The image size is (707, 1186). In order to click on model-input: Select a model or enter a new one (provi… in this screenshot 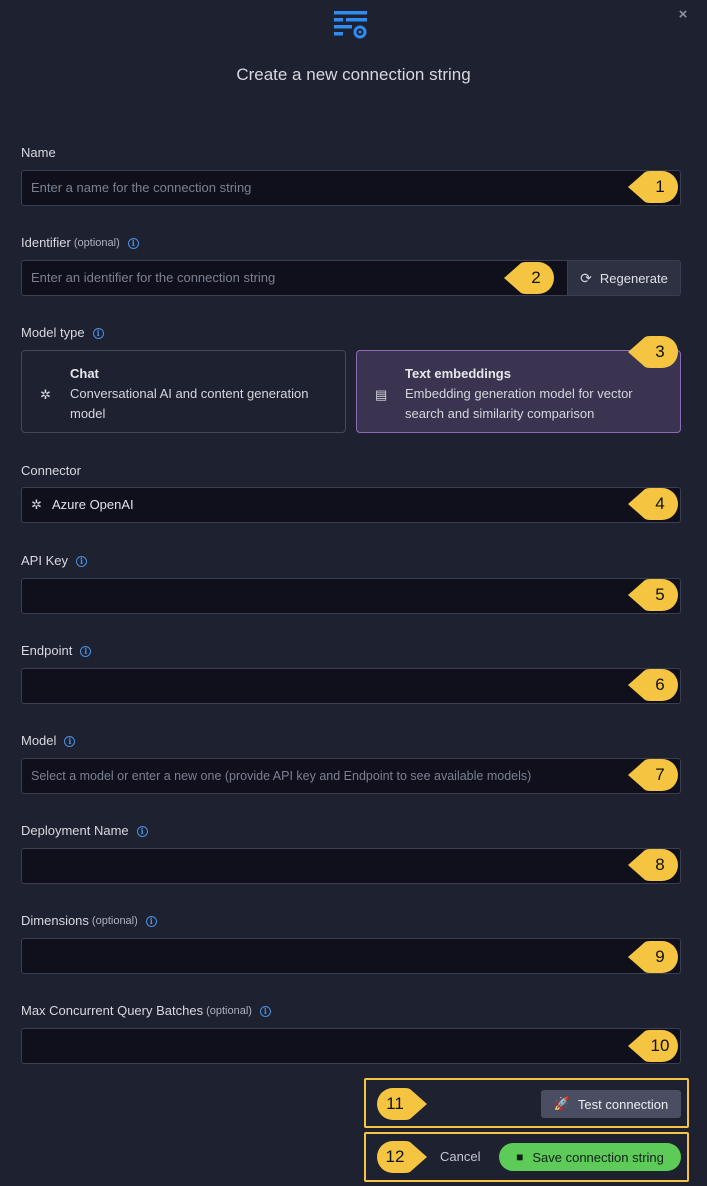, I will do `click(351, 776)`.